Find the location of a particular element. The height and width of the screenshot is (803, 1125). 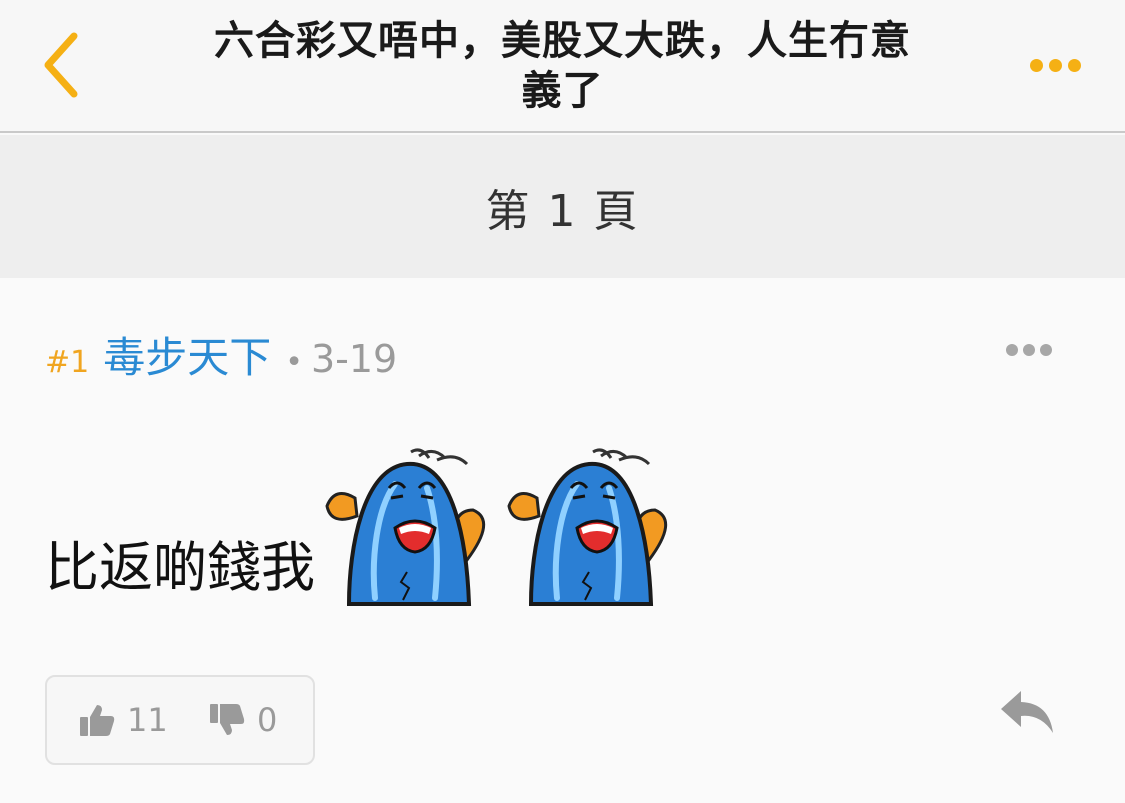

post-text: 比返啲錢我 is located at coordinates (180, 567).